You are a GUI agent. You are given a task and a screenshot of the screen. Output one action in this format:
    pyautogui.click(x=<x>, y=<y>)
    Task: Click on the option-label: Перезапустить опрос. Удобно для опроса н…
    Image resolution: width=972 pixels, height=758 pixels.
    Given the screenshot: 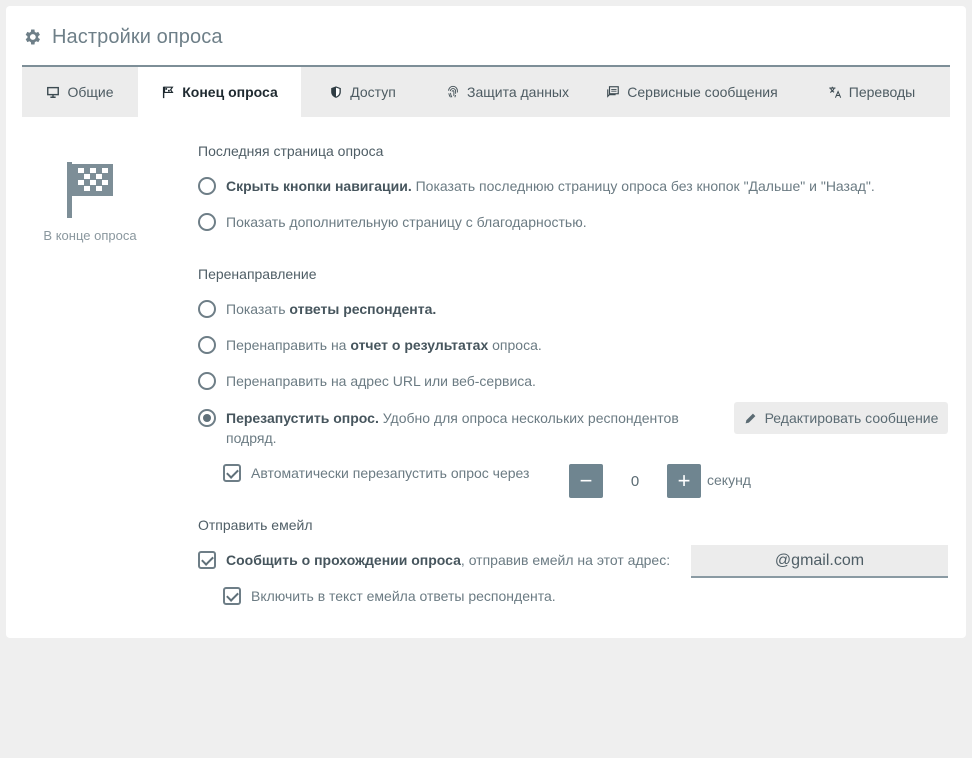 What is the action you would take?
    pyautogui.click(x=476, y=428)
    